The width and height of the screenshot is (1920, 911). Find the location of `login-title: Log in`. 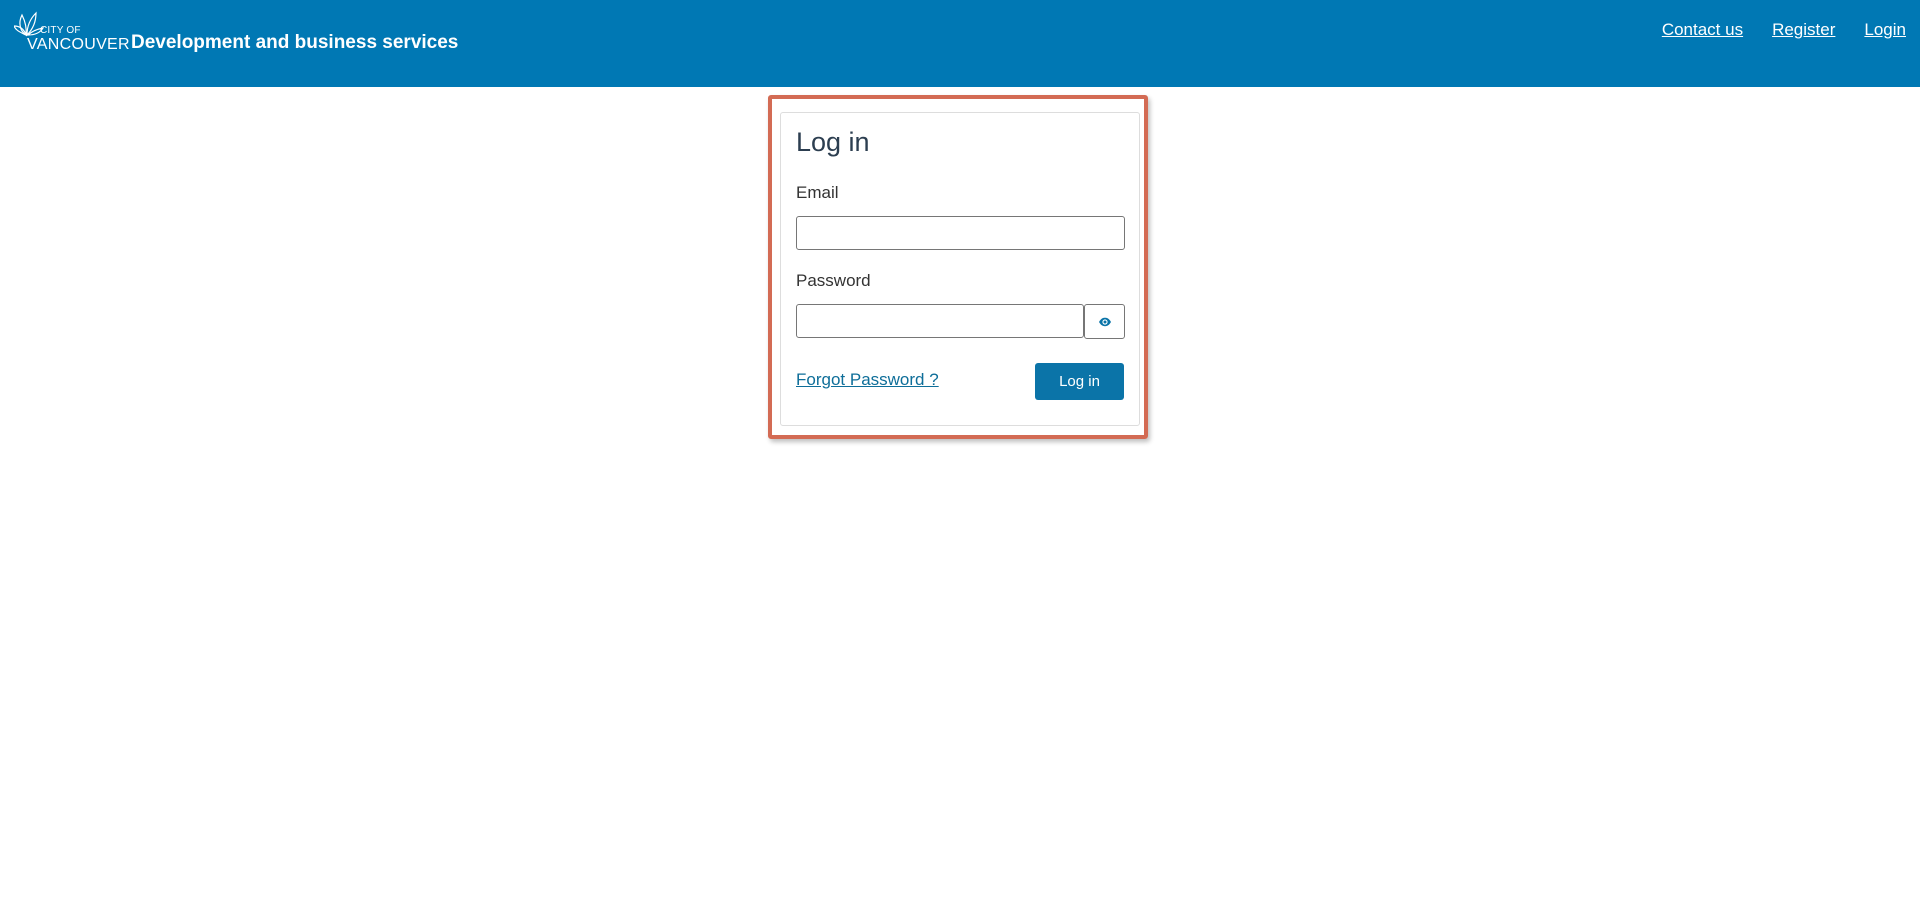

login-title: Log in is located at coordinates (833, 142).